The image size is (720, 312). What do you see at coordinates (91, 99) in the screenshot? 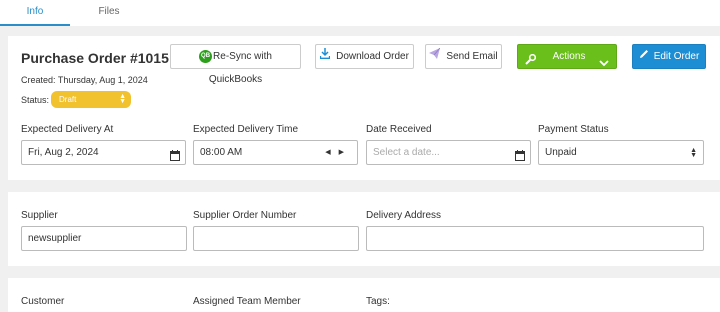
I see `status-select: Draft ▲ ▼` at bounding box center [91, 99].